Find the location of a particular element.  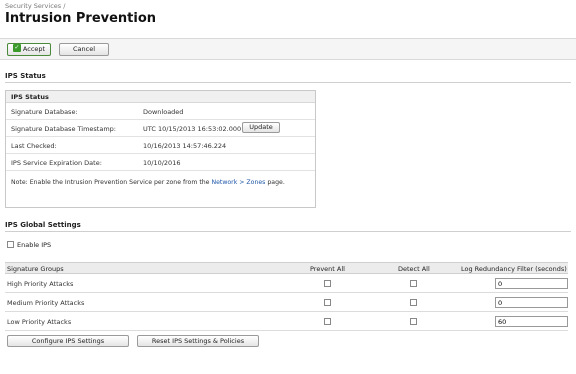

toolbar: ✓ Accept Cancel is located at coordinates (288, 49).